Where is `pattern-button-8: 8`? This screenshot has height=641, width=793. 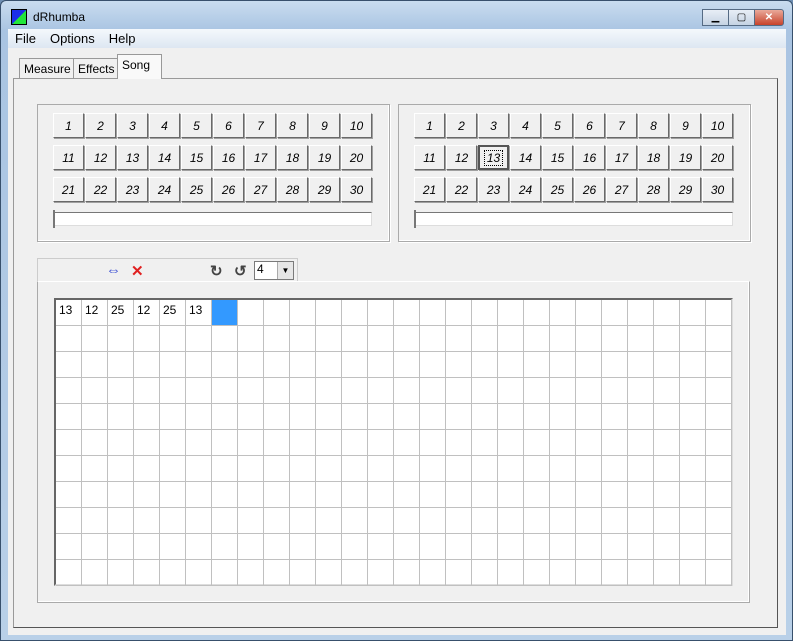 pattern-button-8: 8 is located at coordinates (292, 125).